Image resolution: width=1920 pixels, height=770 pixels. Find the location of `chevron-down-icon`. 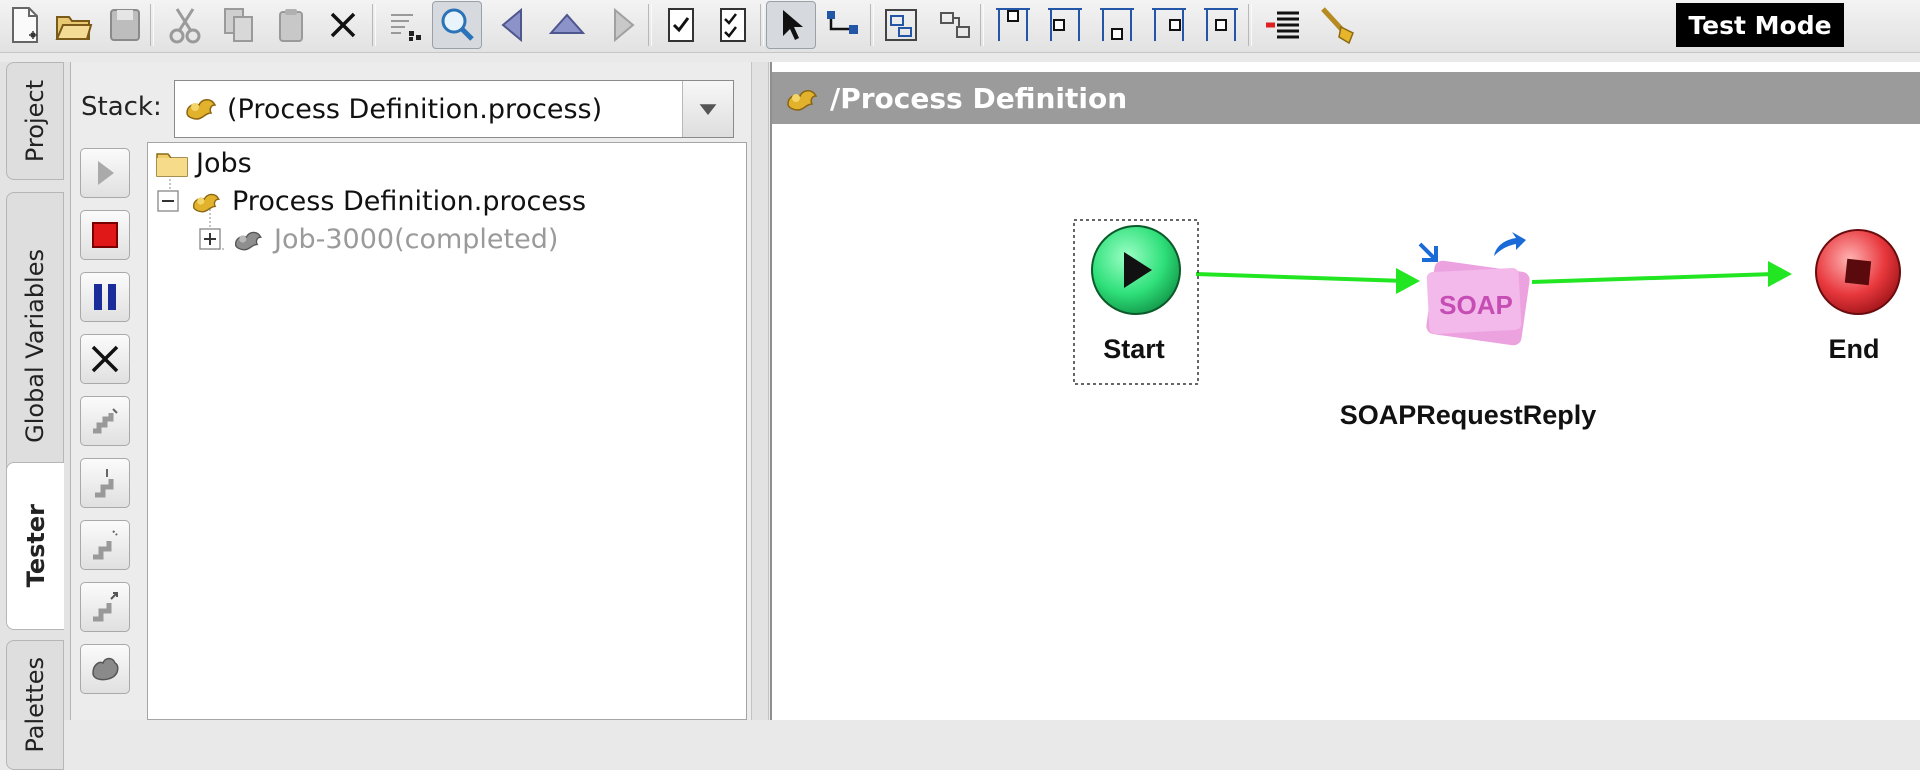

chevron-down-icon is located at coordinates (707, 109).